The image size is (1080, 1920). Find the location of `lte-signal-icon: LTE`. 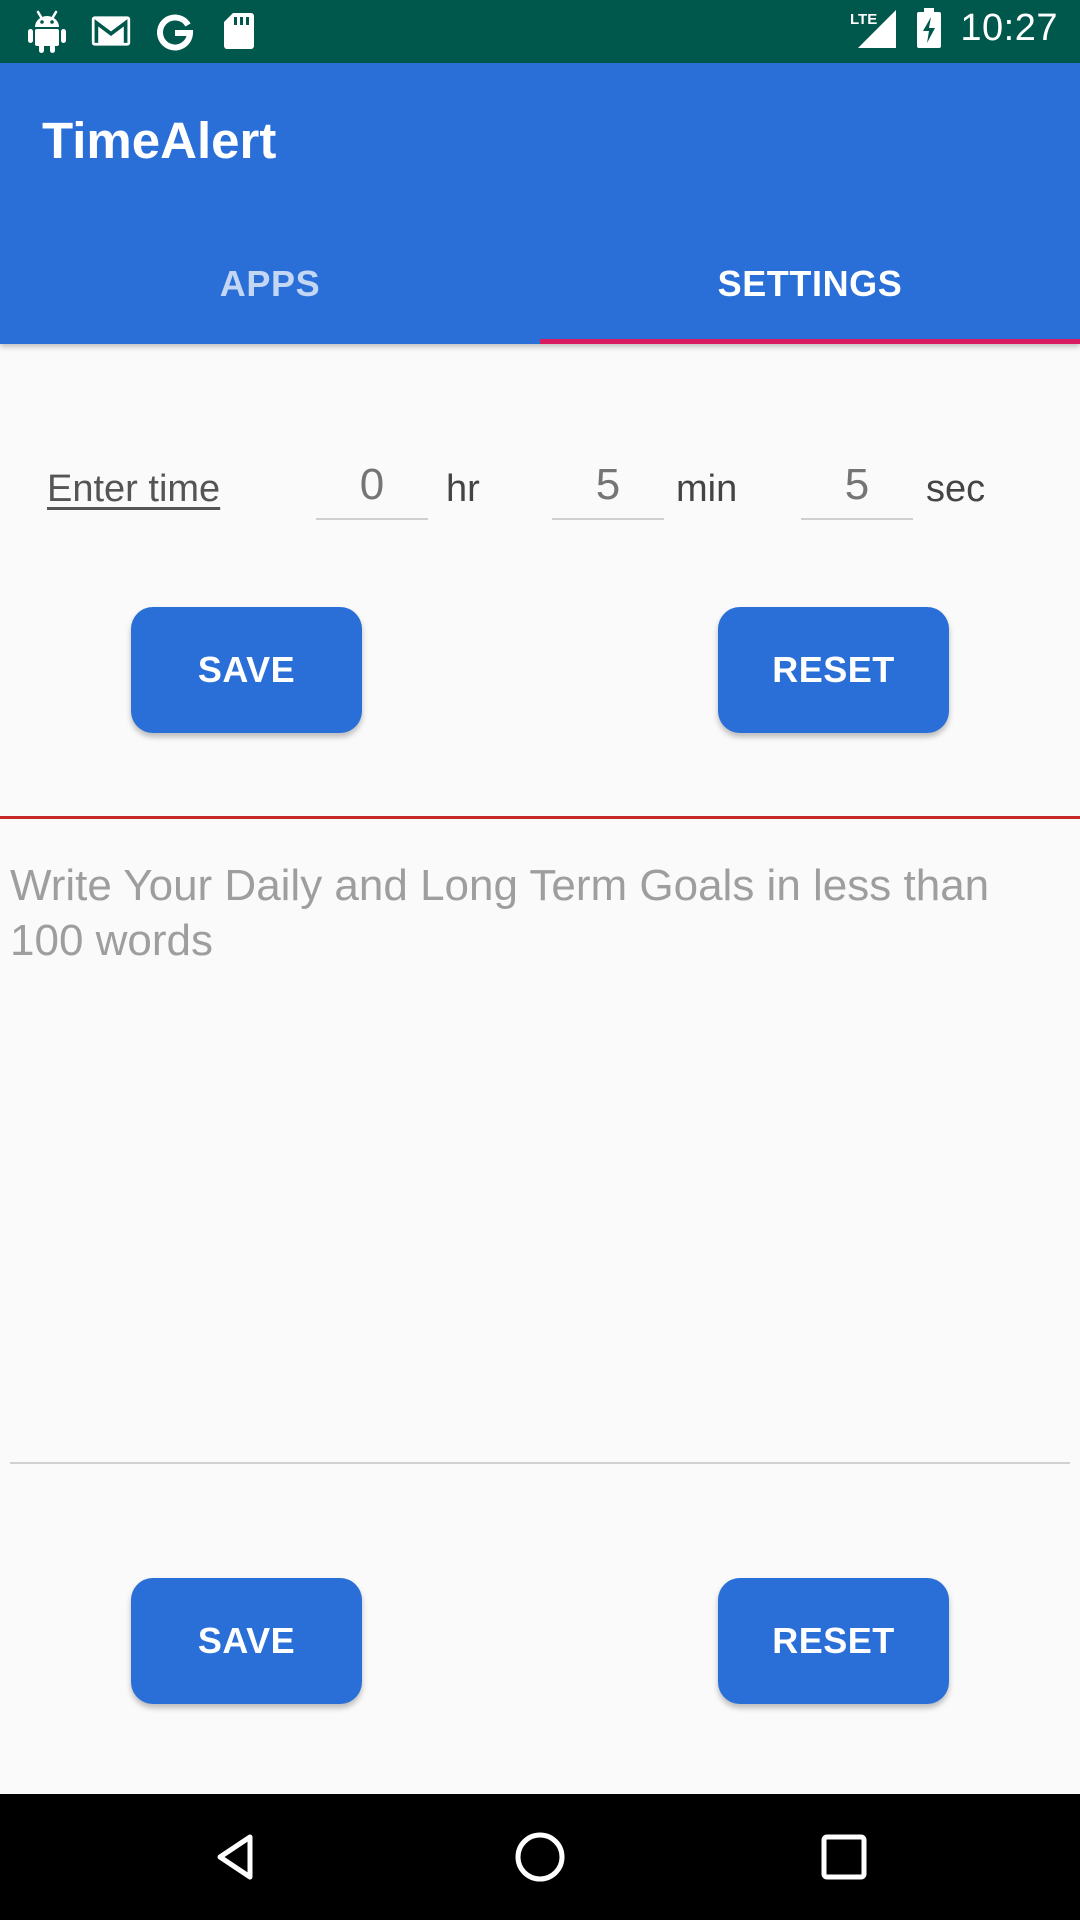

lte-signal-icon: LTE is located at coordinates (874, 28).